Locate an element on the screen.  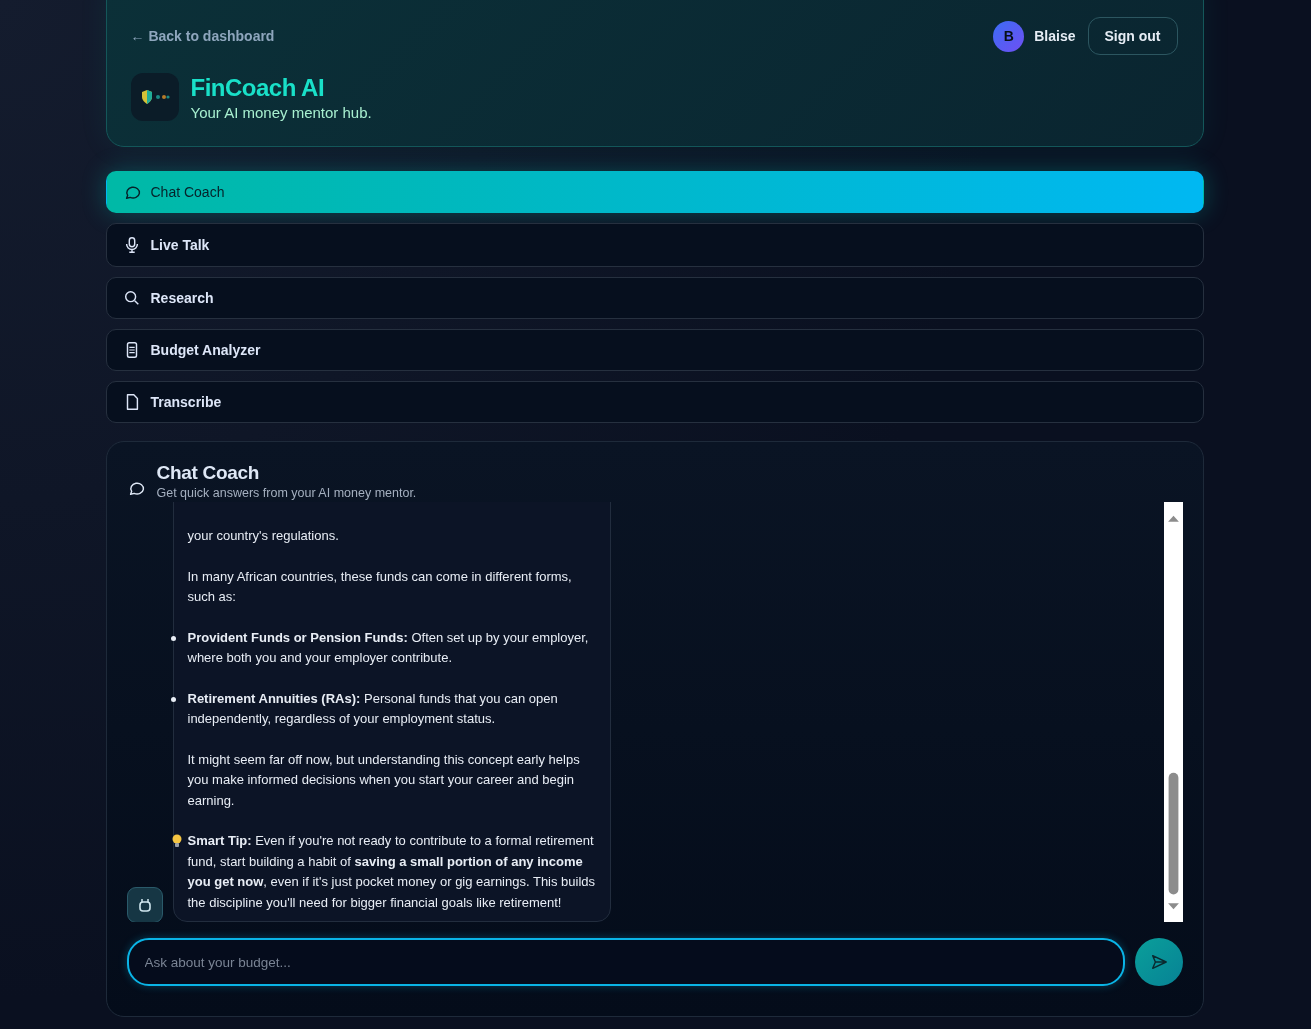
message-text: Smart Tip: Even if you're not ready to contribute to a formal retirement fund, start building a habit of saving a small portion of any income you get now, even if it's just pocket money or gig earnings. This builds the discipline you'll need for bigger financial goals like retirement! is located at coordinates (391, 871).